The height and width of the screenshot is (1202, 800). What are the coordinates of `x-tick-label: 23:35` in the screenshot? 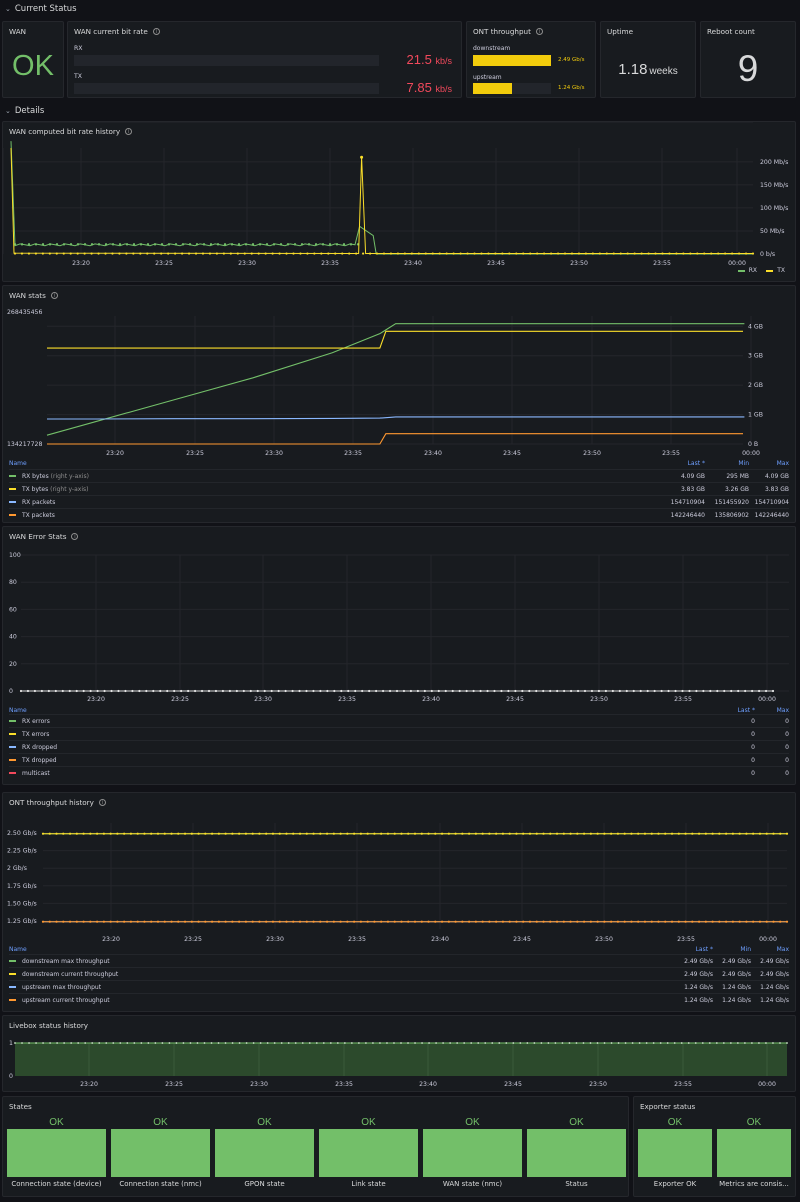 It's located at (344, 1084).